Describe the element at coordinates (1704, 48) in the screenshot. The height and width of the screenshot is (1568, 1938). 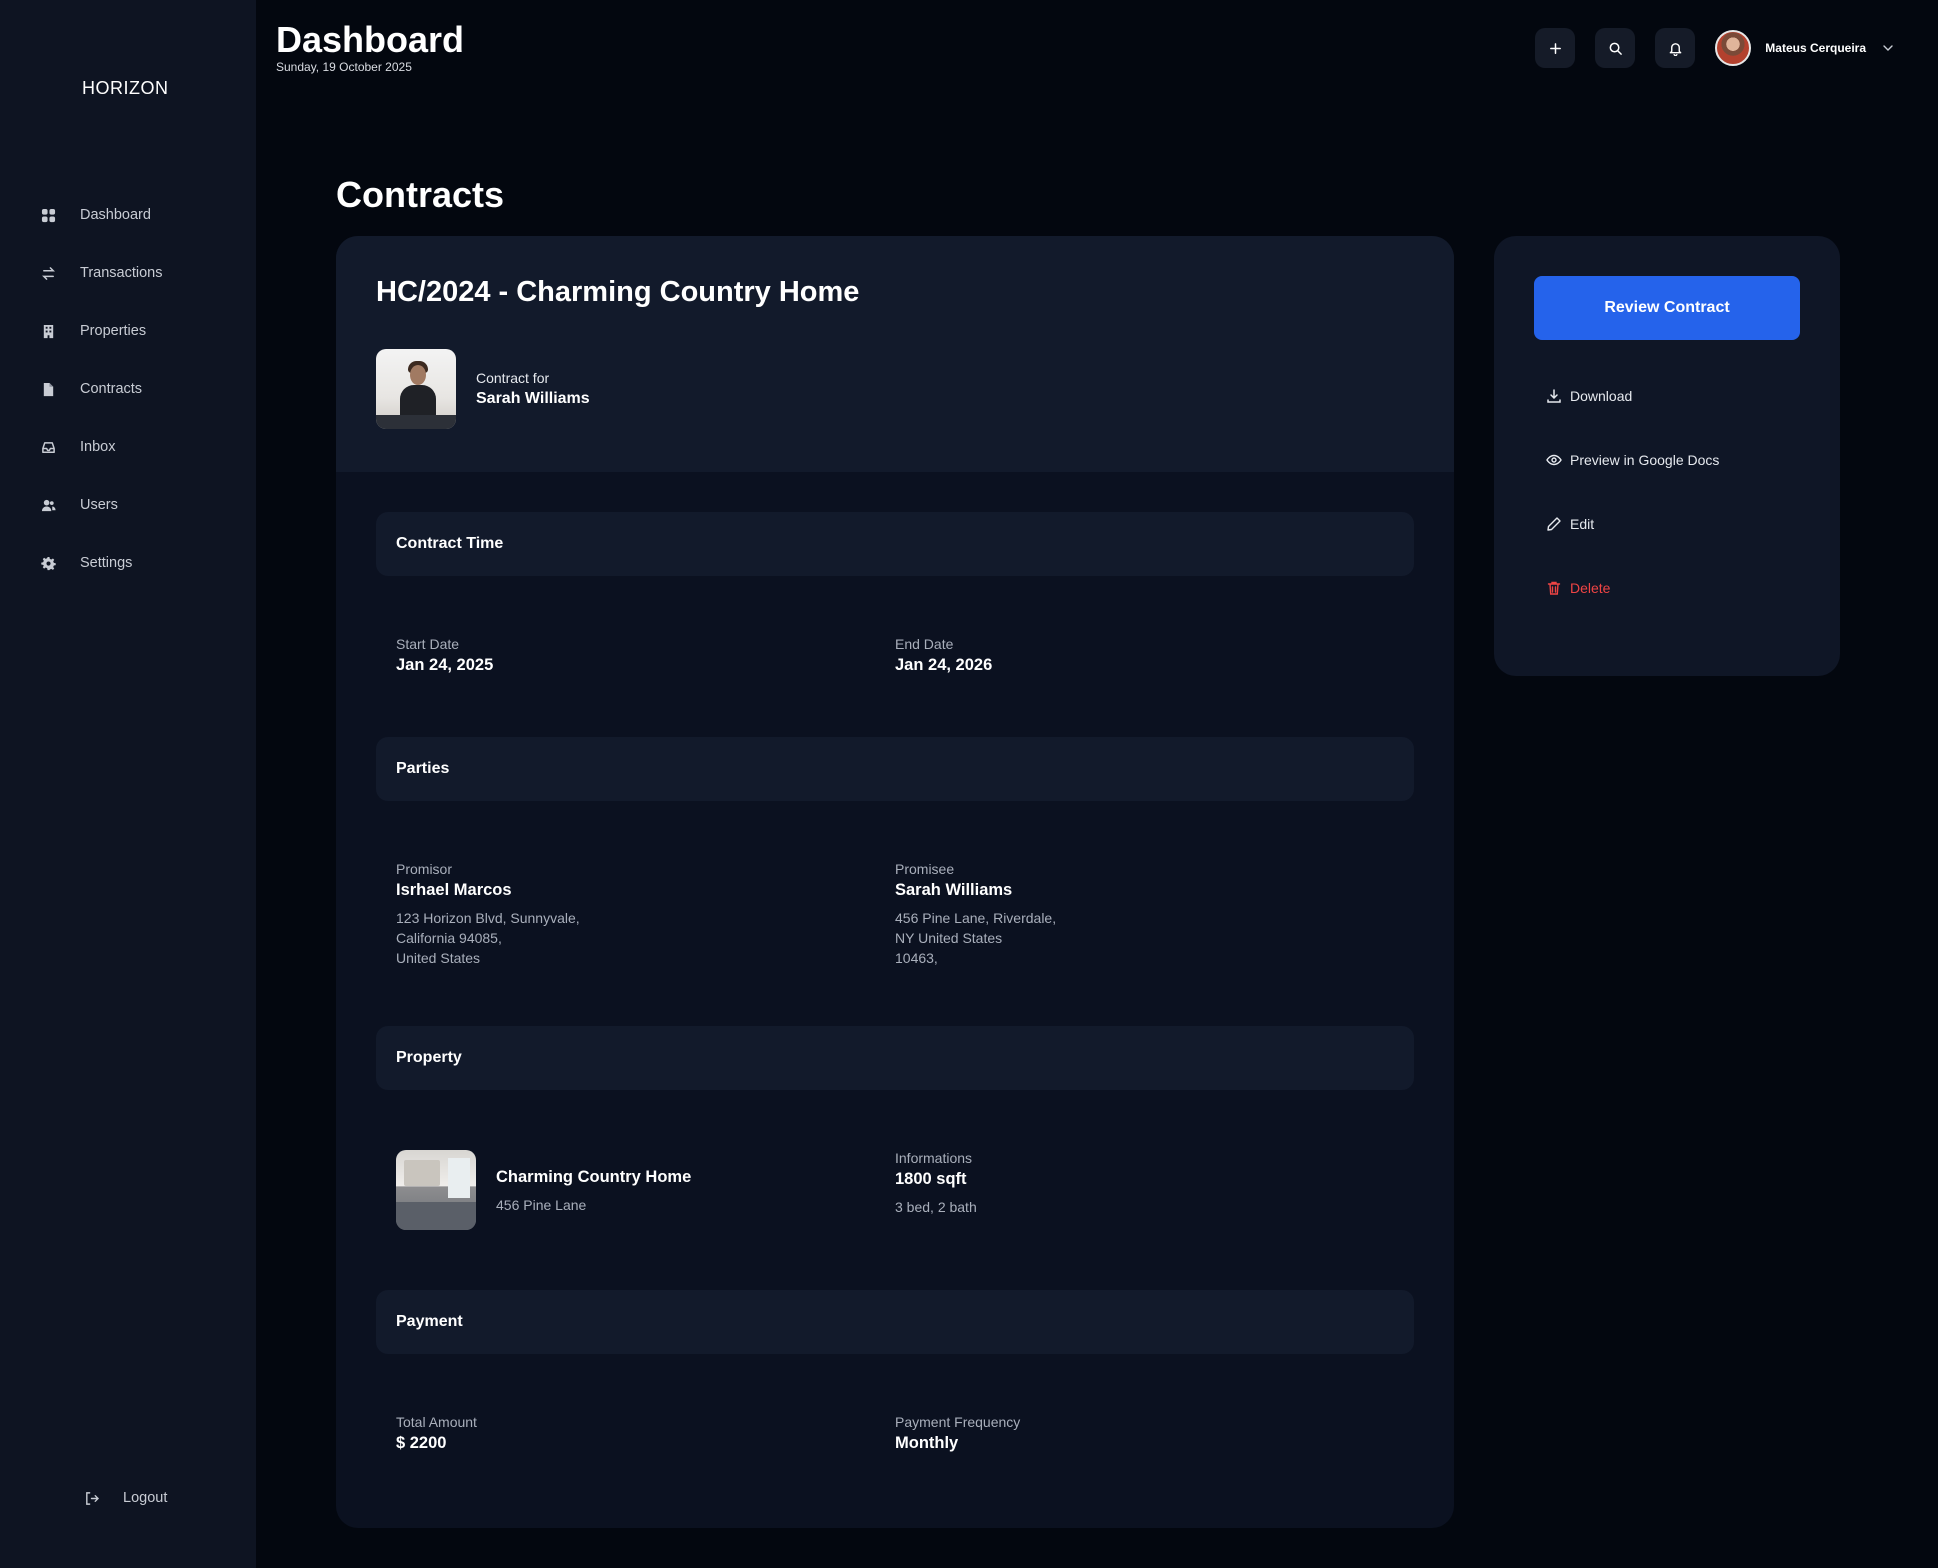
I see `top-actions: Mateus Cerqueira` at that location.